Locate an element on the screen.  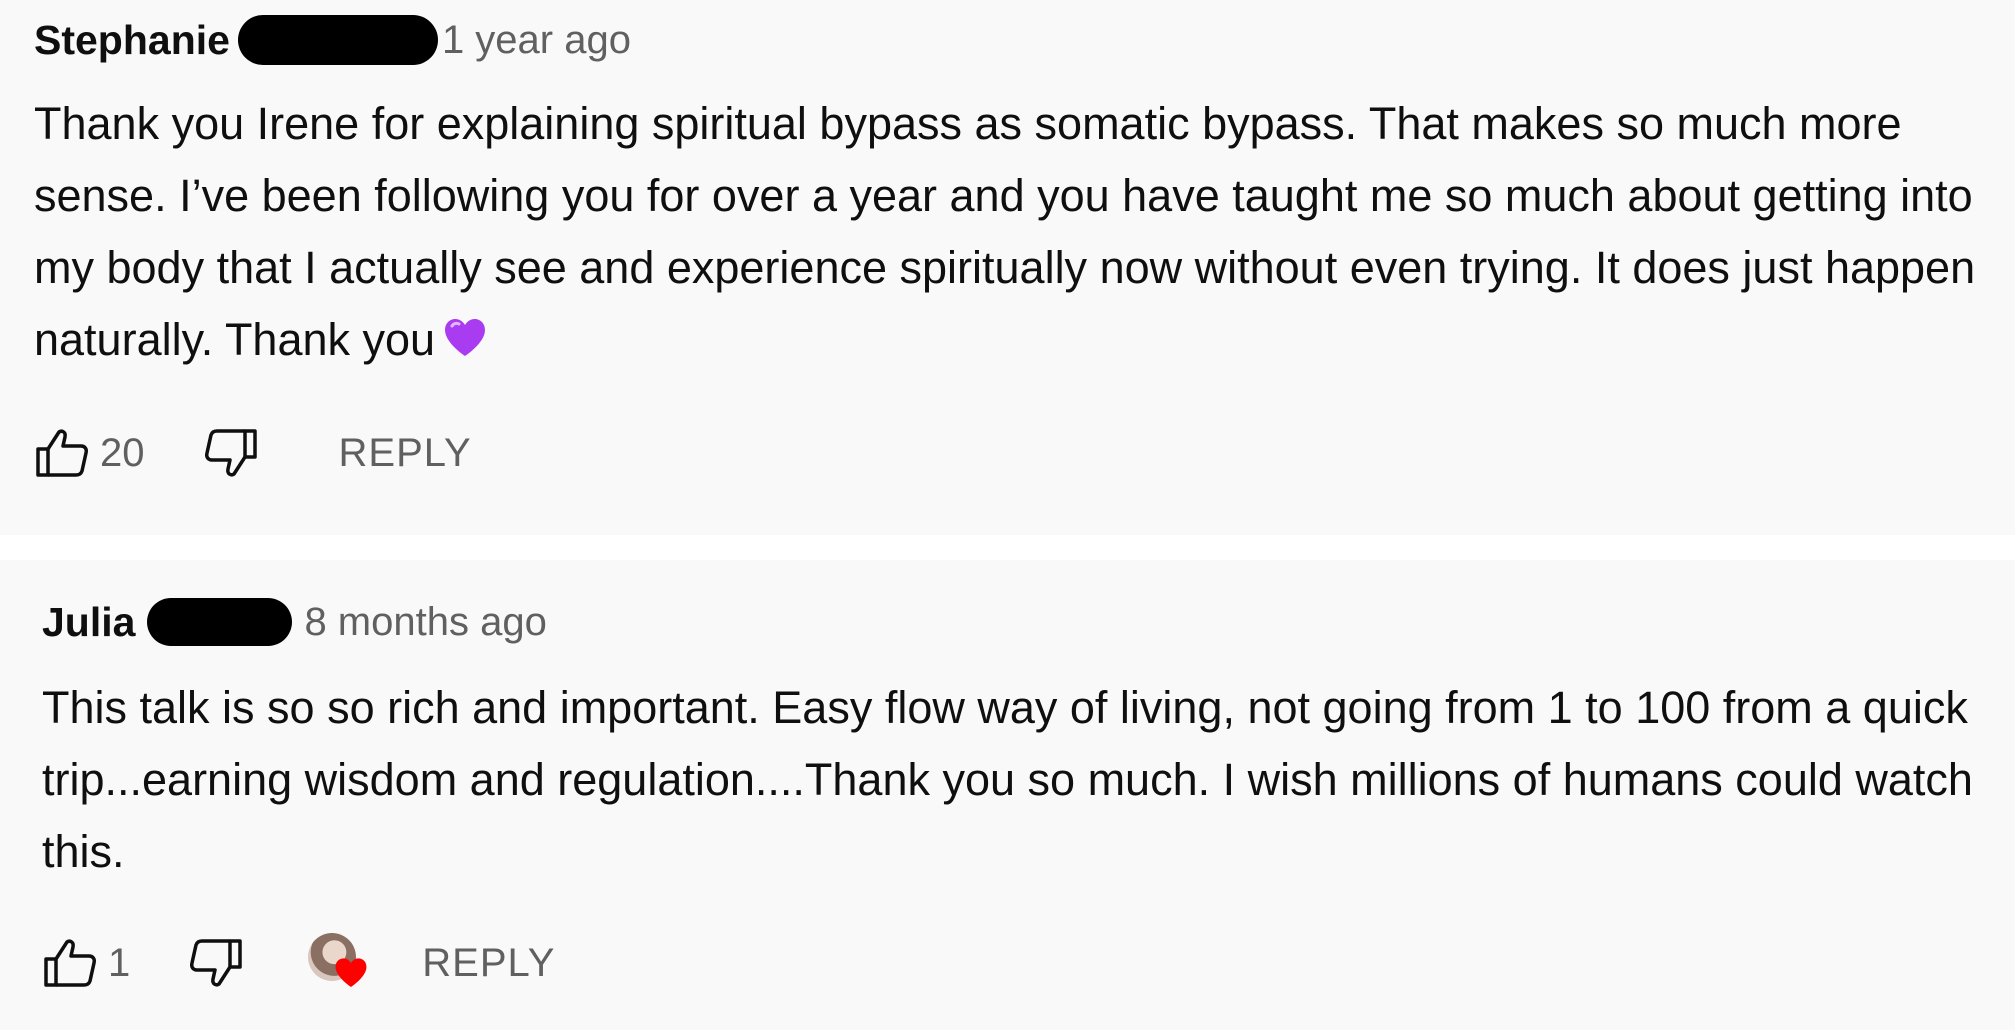
heart-icon is located at coordinates (351, 972).